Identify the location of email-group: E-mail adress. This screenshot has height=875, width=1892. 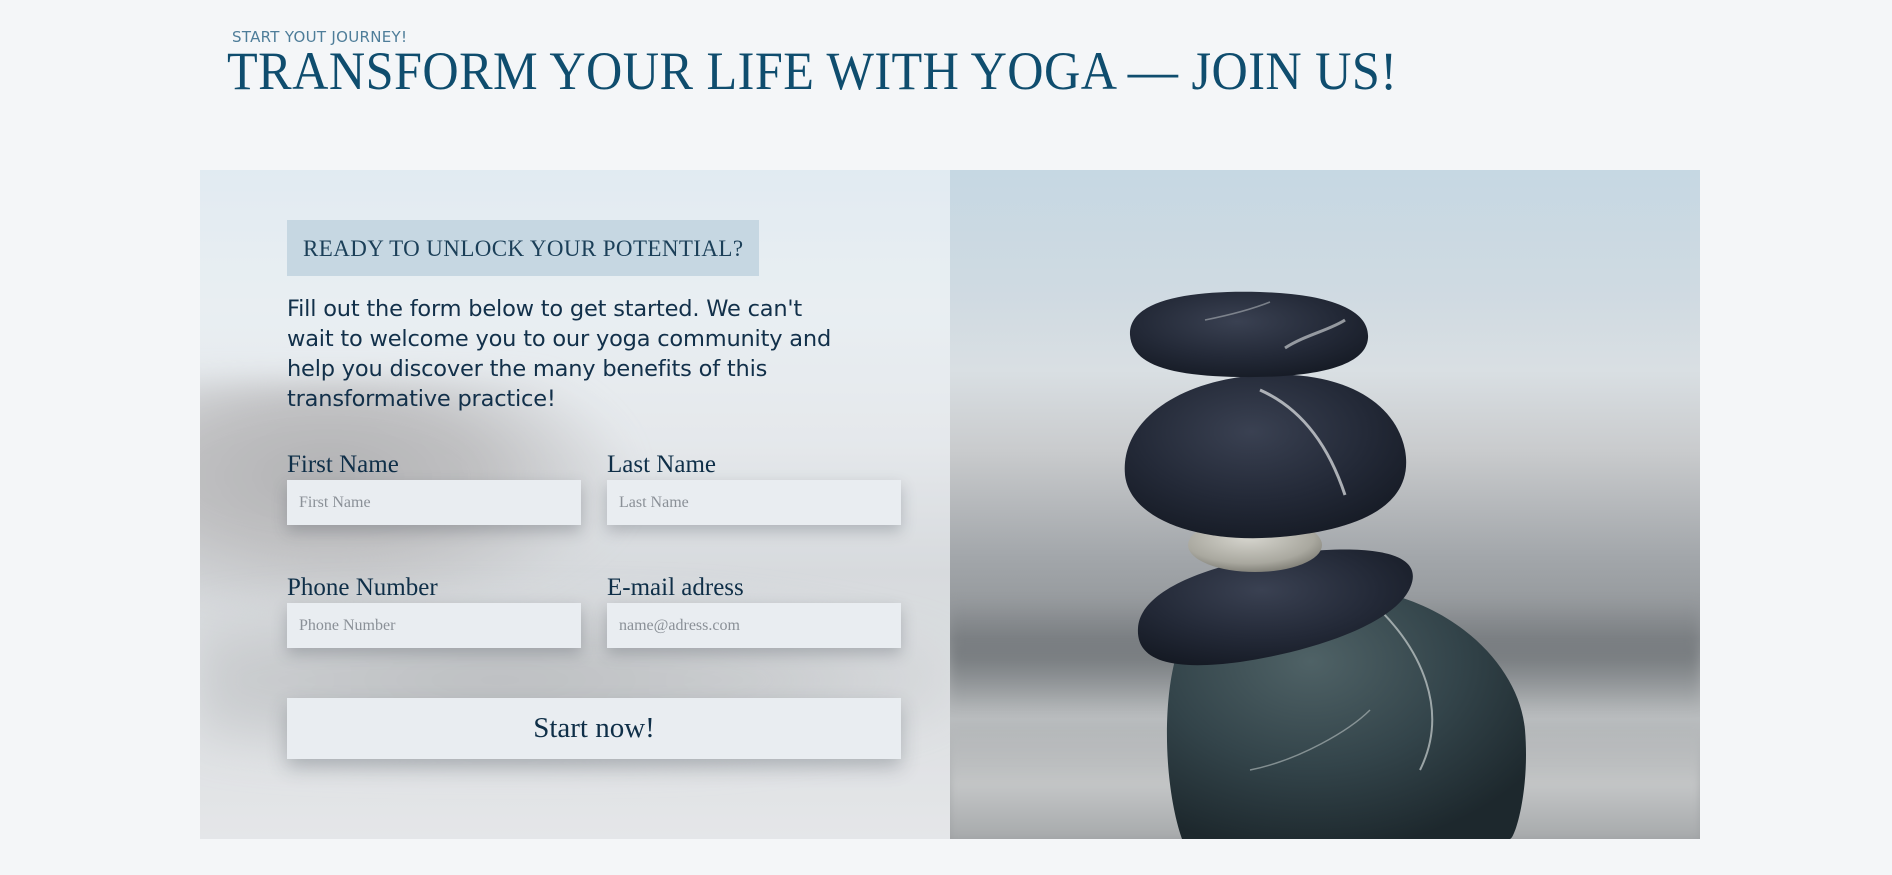
(754, 610).